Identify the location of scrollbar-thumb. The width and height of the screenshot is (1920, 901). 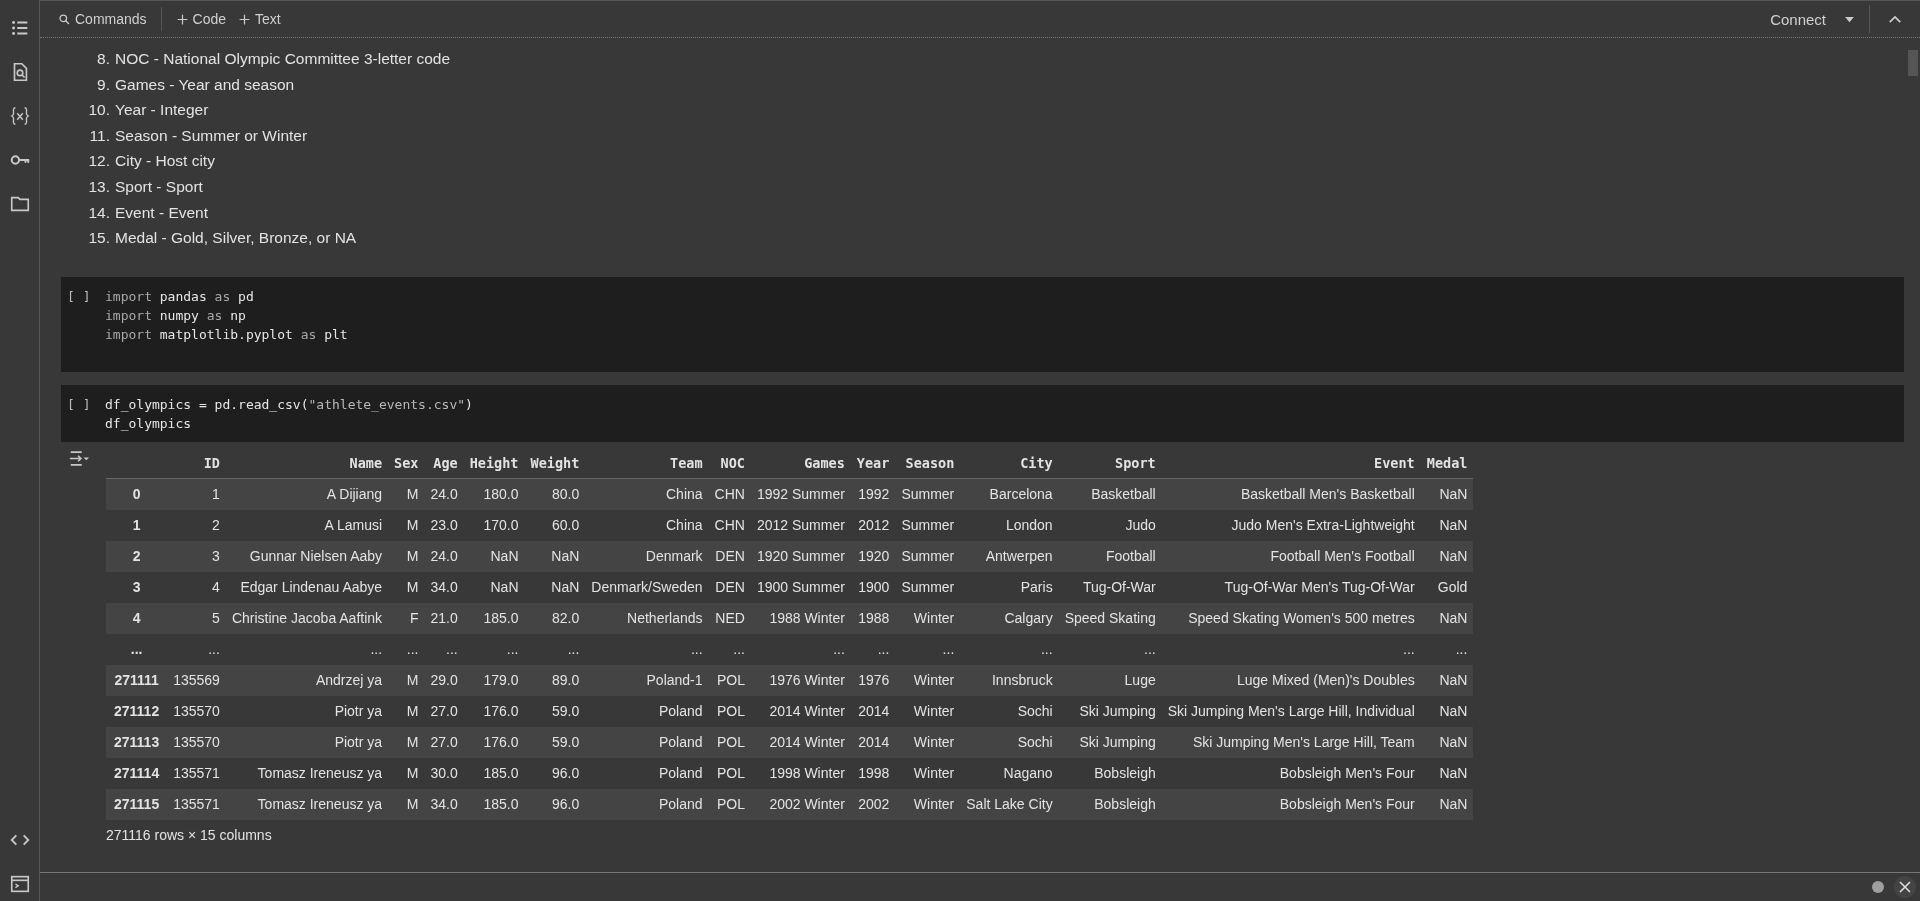
(1913, 63).